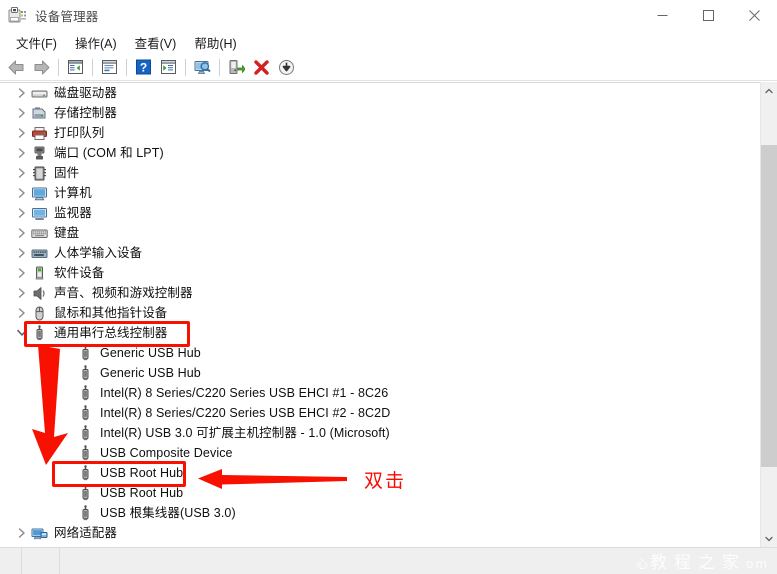  I want to click on disable-device-button, so click(286, 67).